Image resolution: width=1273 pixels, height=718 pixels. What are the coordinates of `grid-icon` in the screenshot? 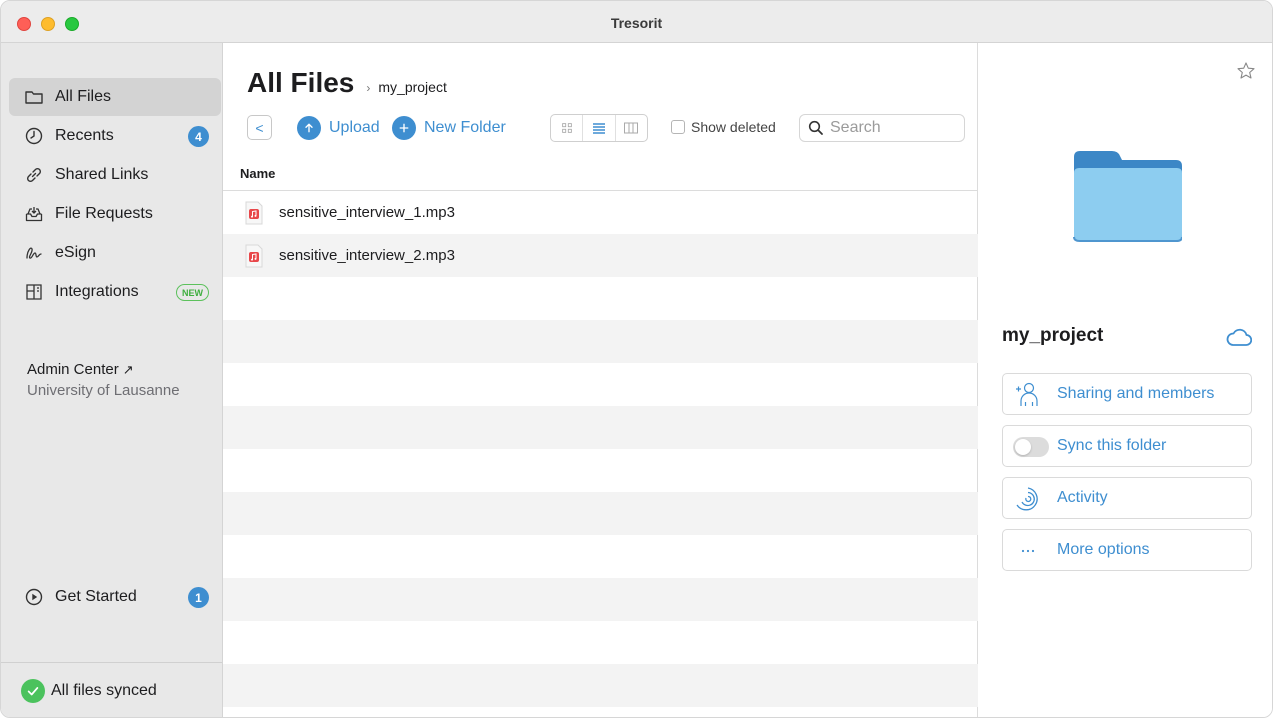 It's located at (566, 128).